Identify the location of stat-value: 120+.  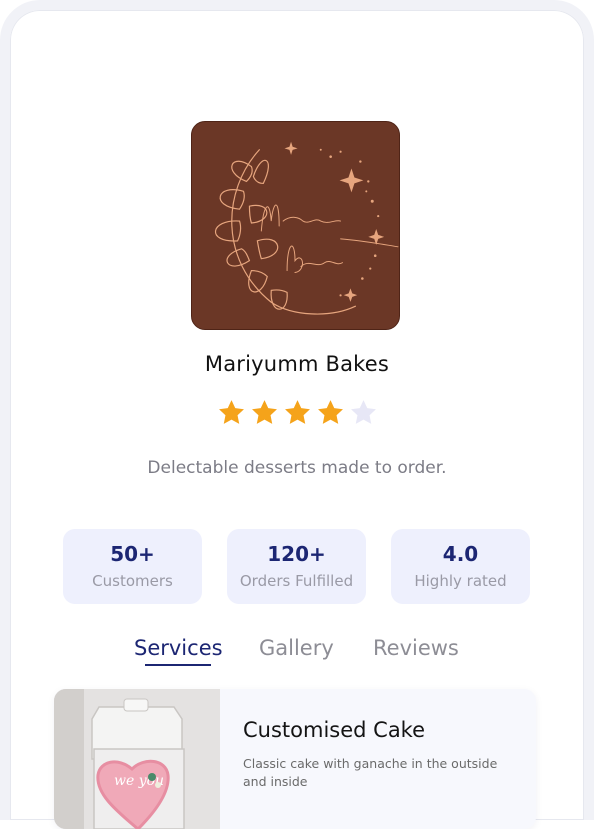
(296, 554).